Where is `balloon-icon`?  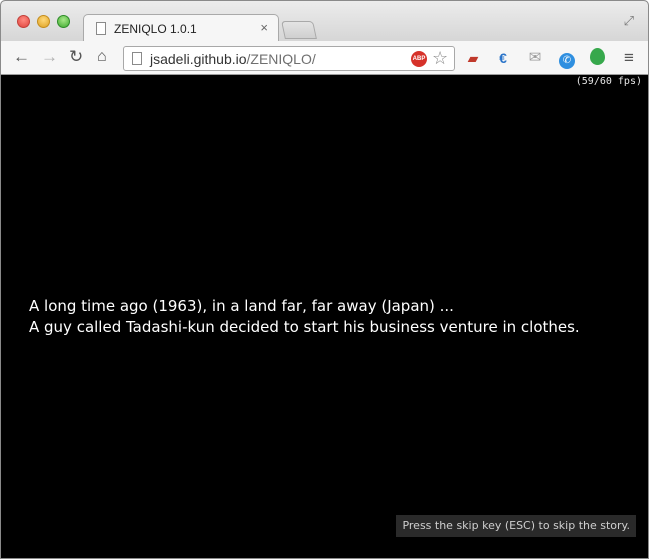 balloon-icon is located at coordinates (597, 58).